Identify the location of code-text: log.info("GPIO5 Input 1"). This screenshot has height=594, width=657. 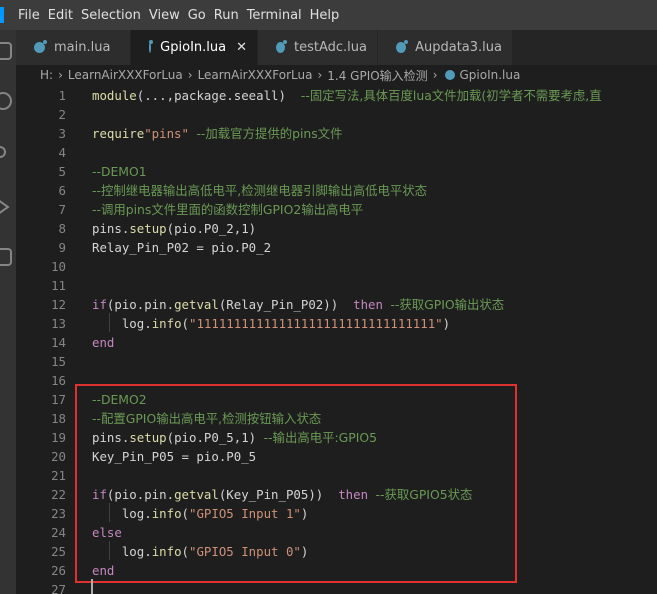
(200, 513).